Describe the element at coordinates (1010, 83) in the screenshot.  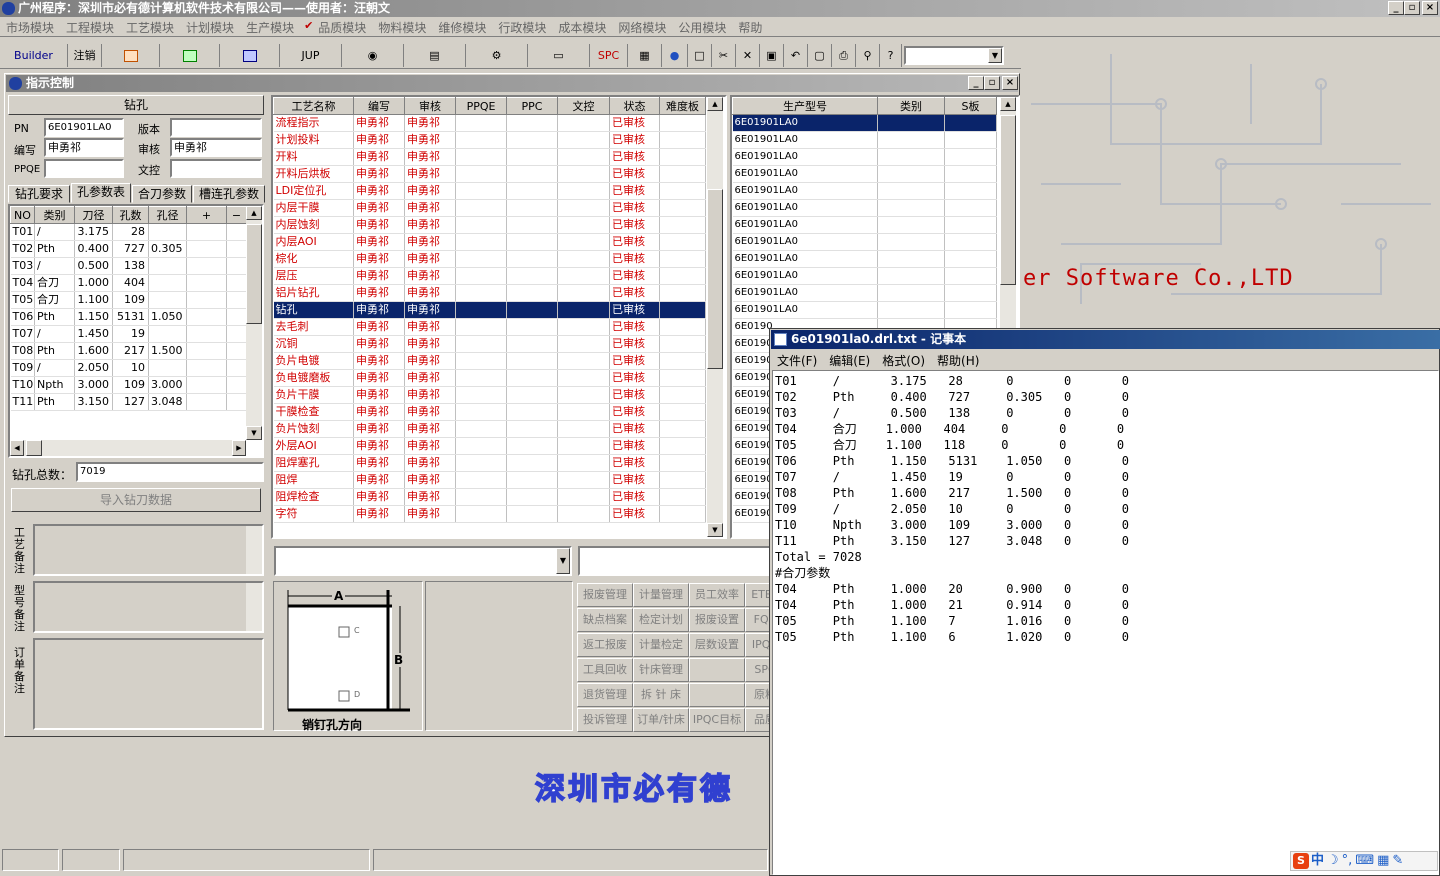
I see `child-close-button: ×` at that location.